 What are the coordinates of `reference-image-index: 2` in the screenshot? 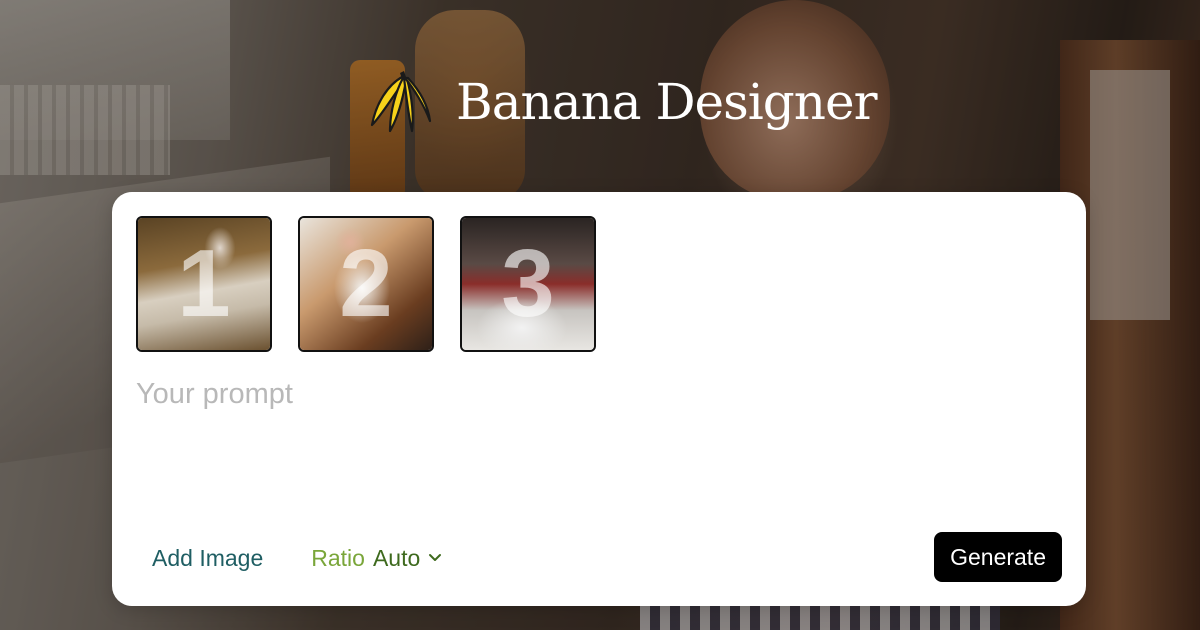 It's located at (366, 283).